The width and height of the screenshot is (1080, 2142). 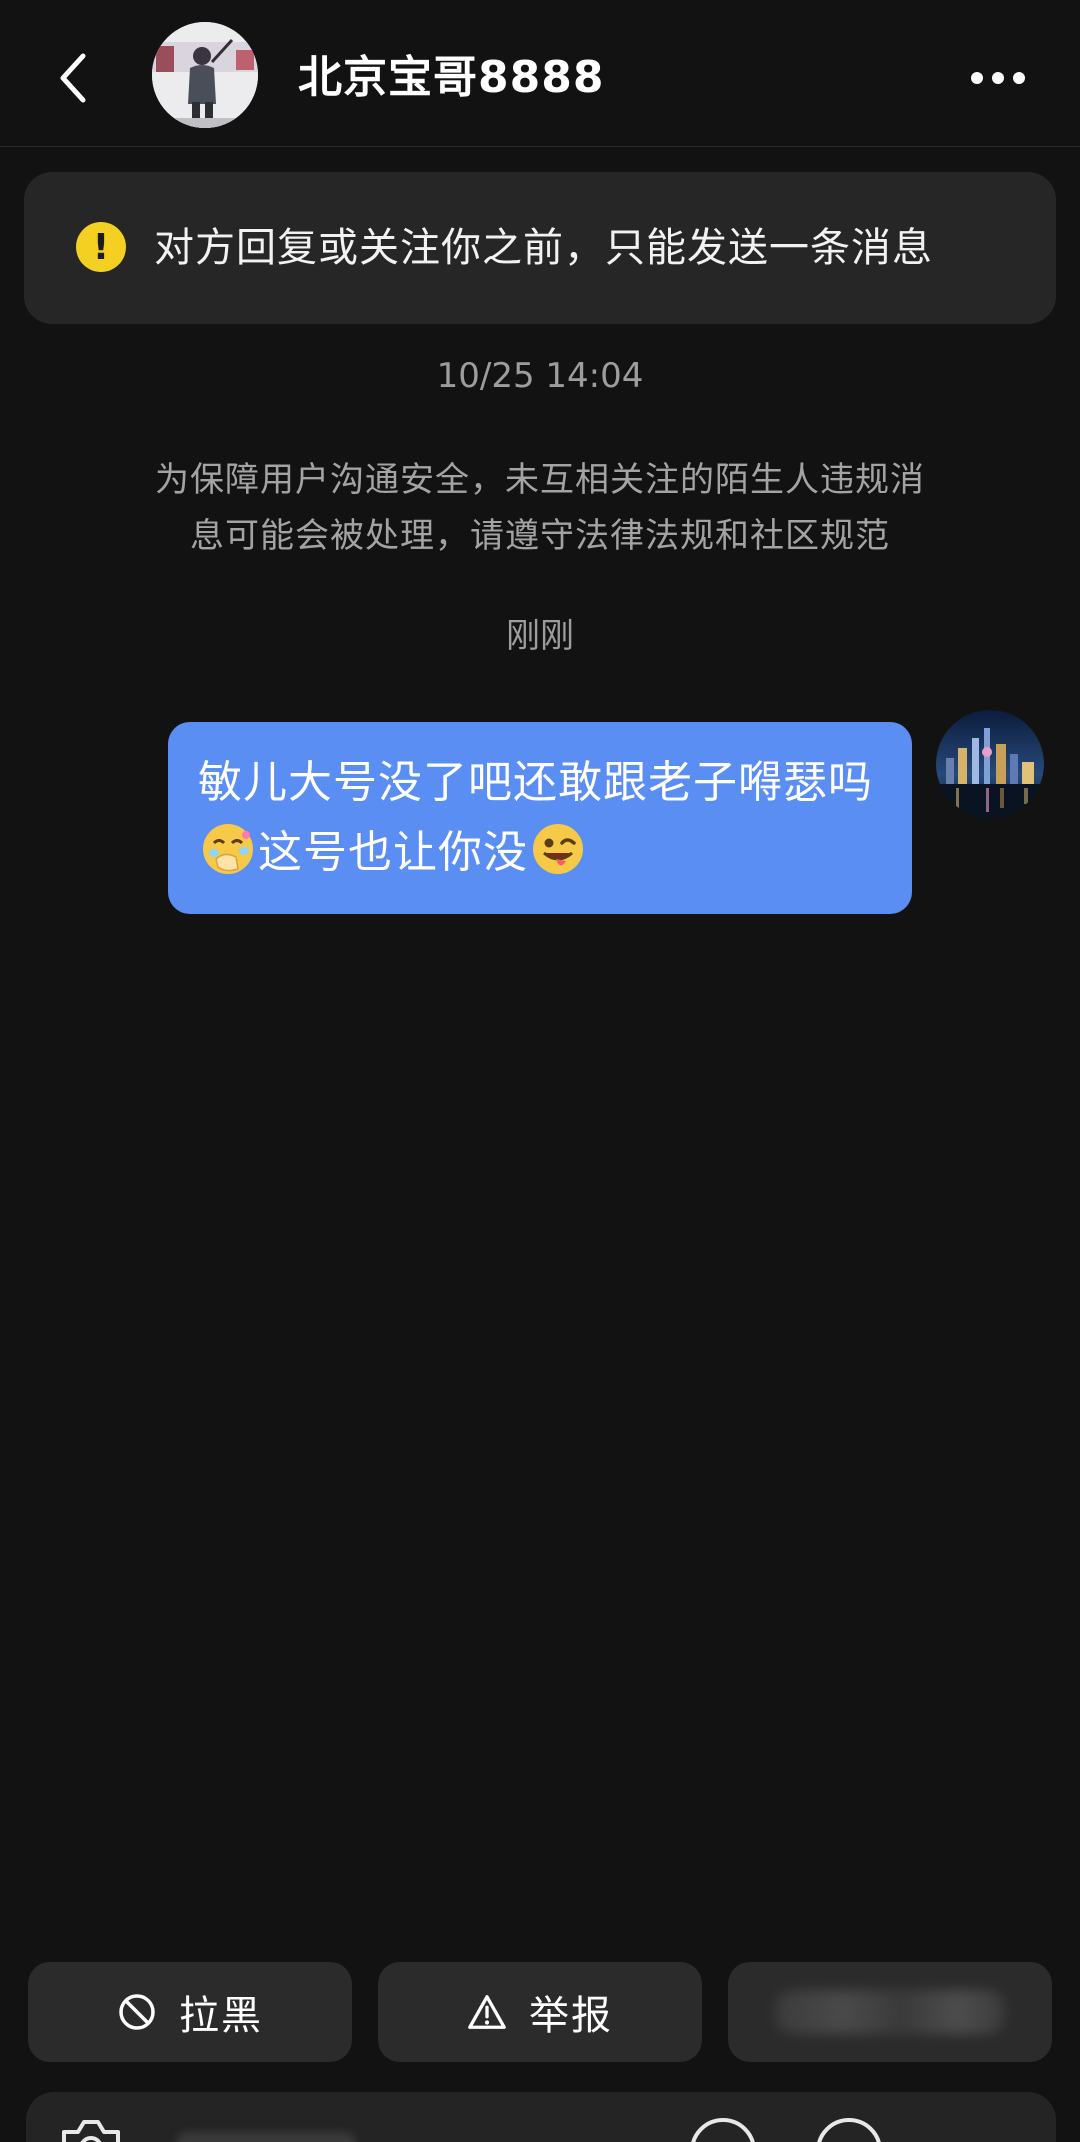 I want to click on notice-text: 对方回复或关注你之前，只能发送一条消息, so click(x=543, y=248).